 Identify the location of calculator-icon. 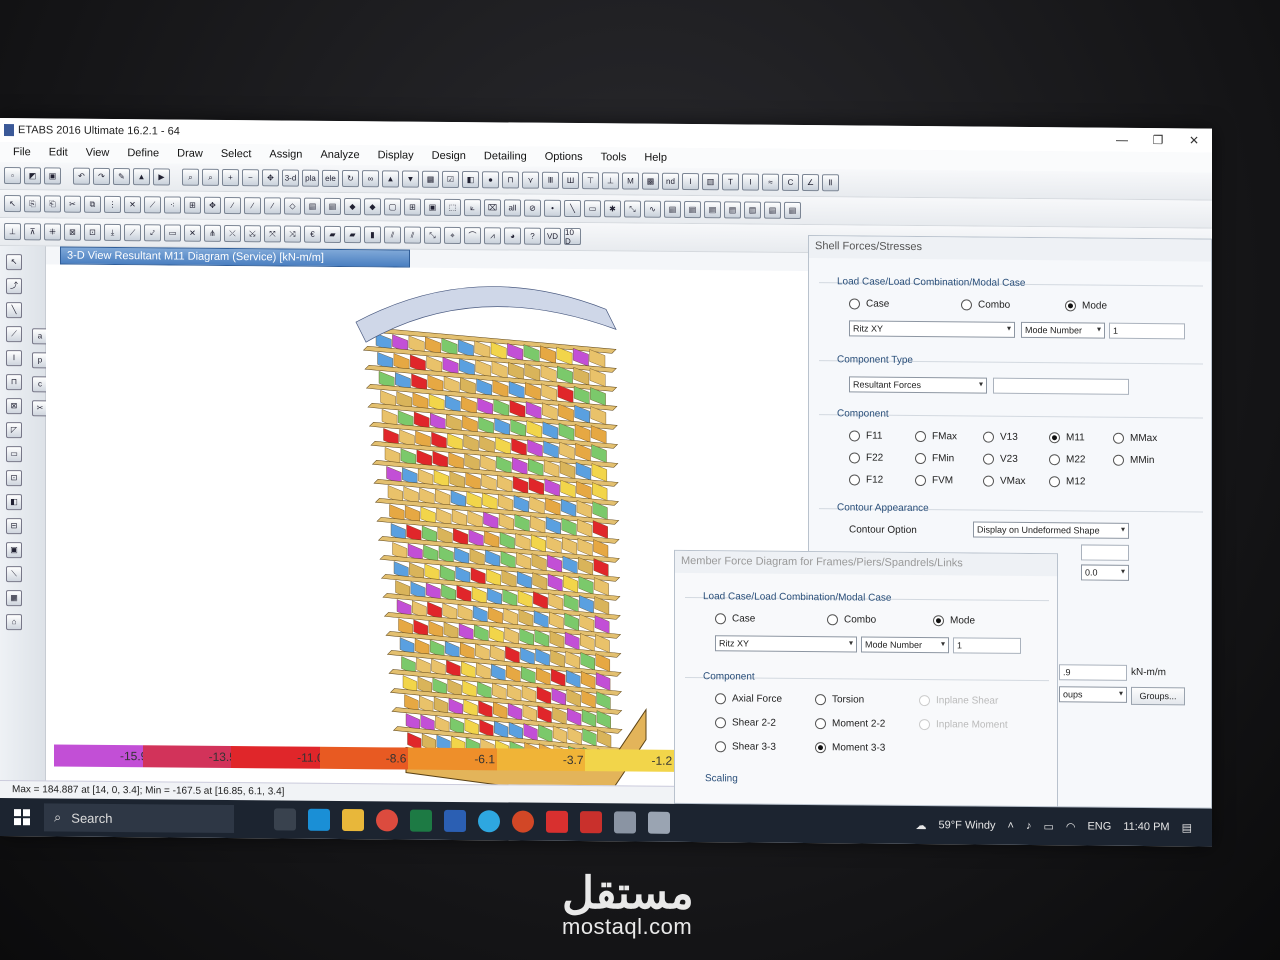
(625, 822).